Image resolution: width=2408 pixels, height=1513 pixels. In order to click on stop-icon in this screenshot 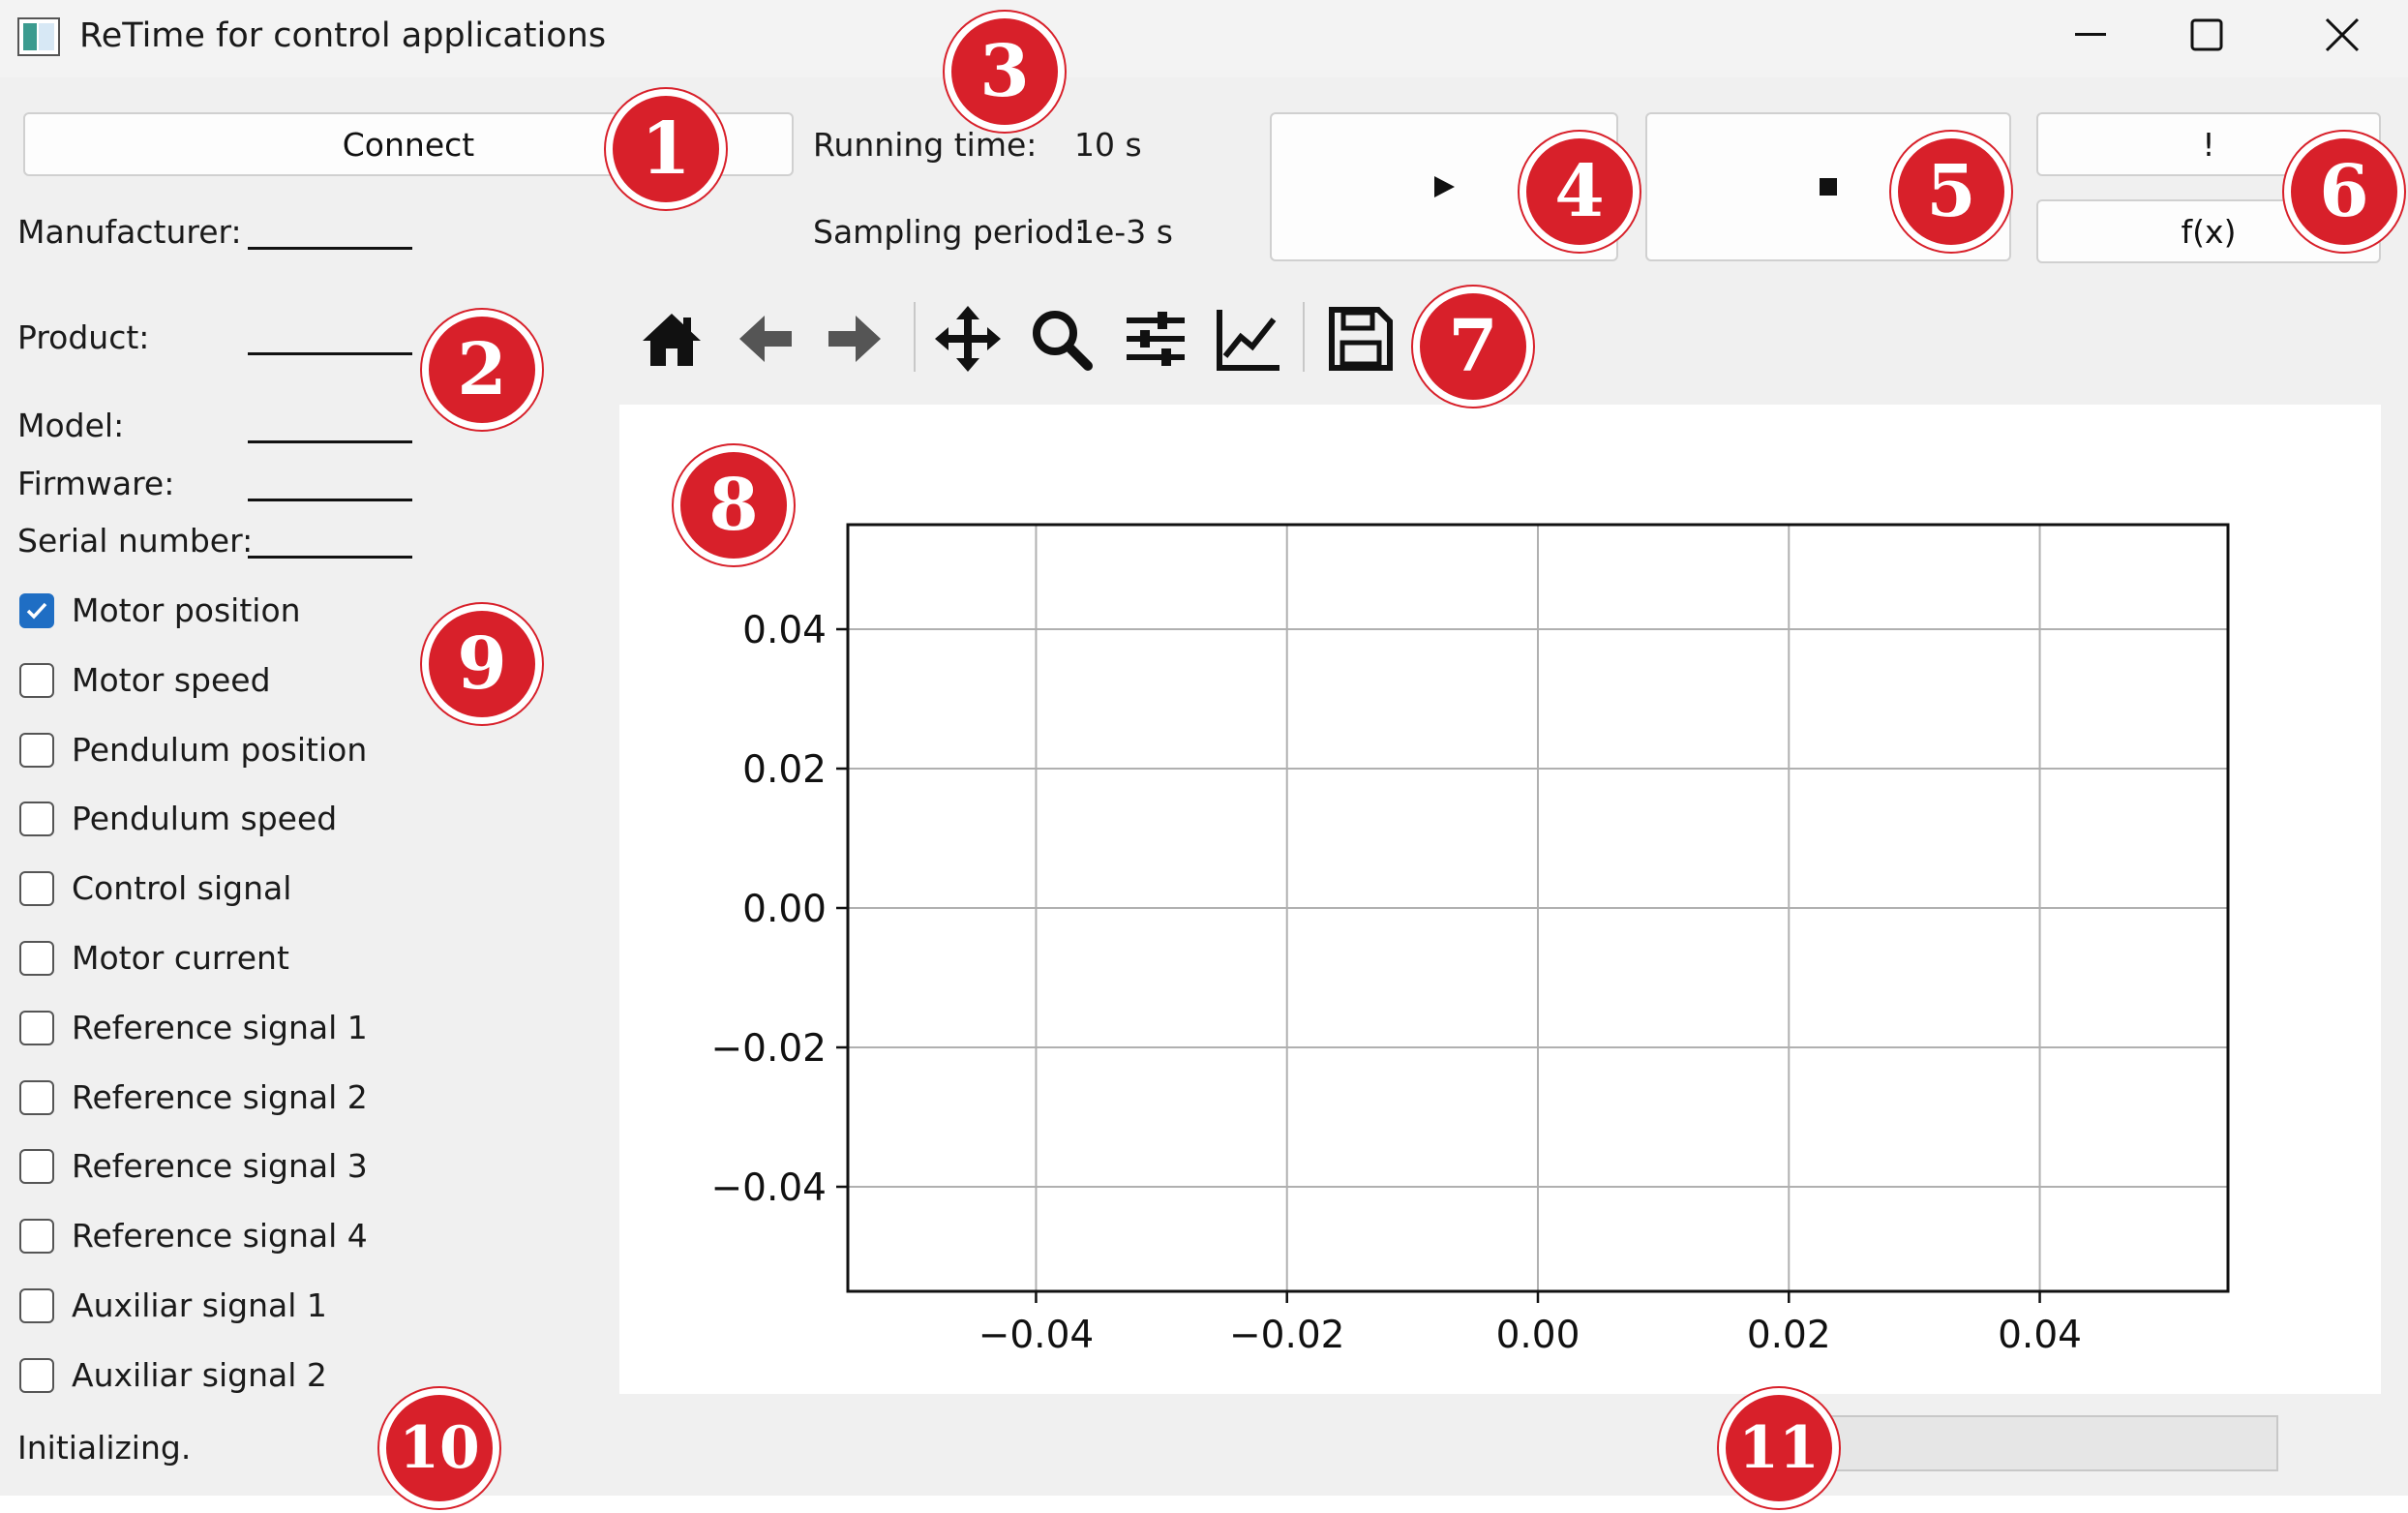, I will do `click(1828, 187)`.